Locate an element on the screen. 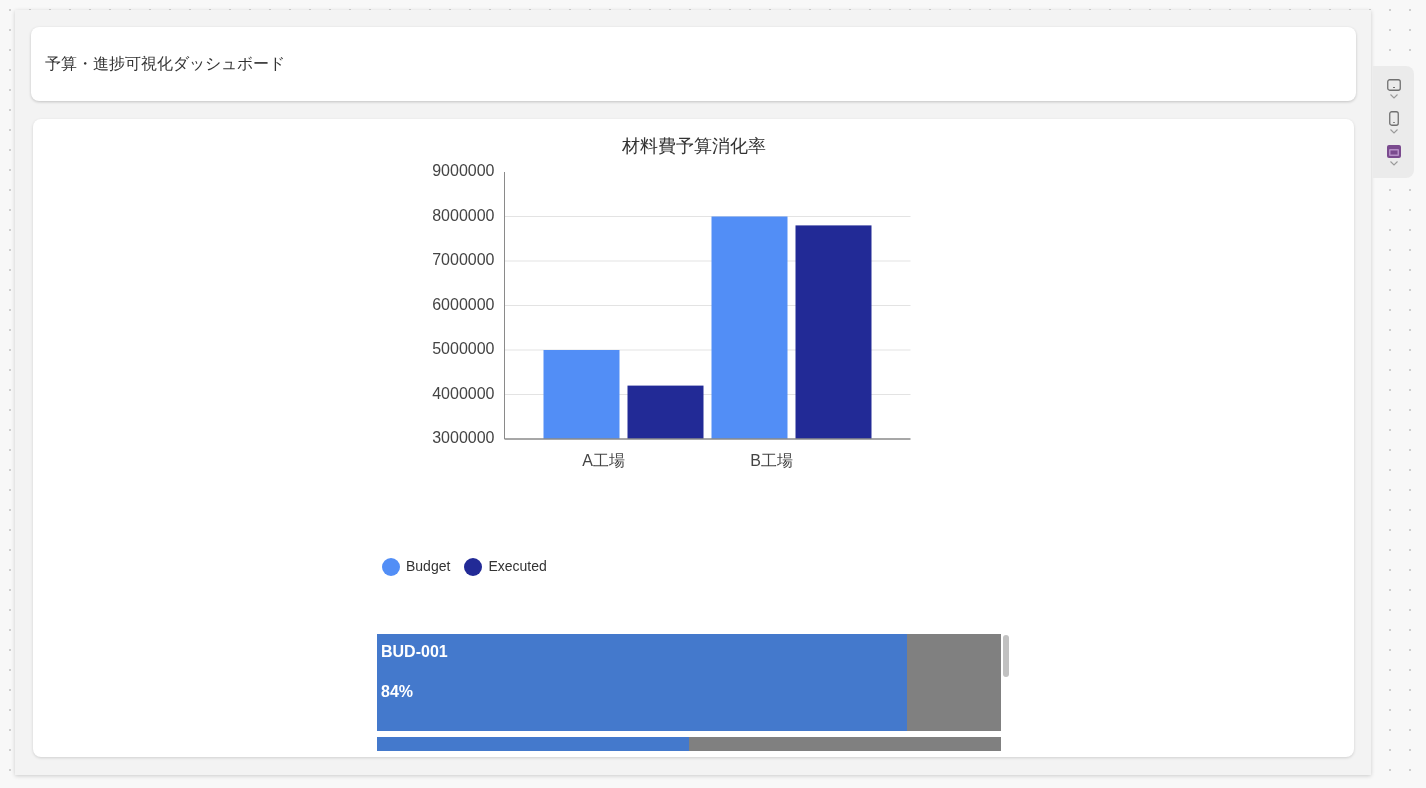 This screenshot has width=1426, height=788. budget-percent-label: 84% is located at coordinates (397, 692).